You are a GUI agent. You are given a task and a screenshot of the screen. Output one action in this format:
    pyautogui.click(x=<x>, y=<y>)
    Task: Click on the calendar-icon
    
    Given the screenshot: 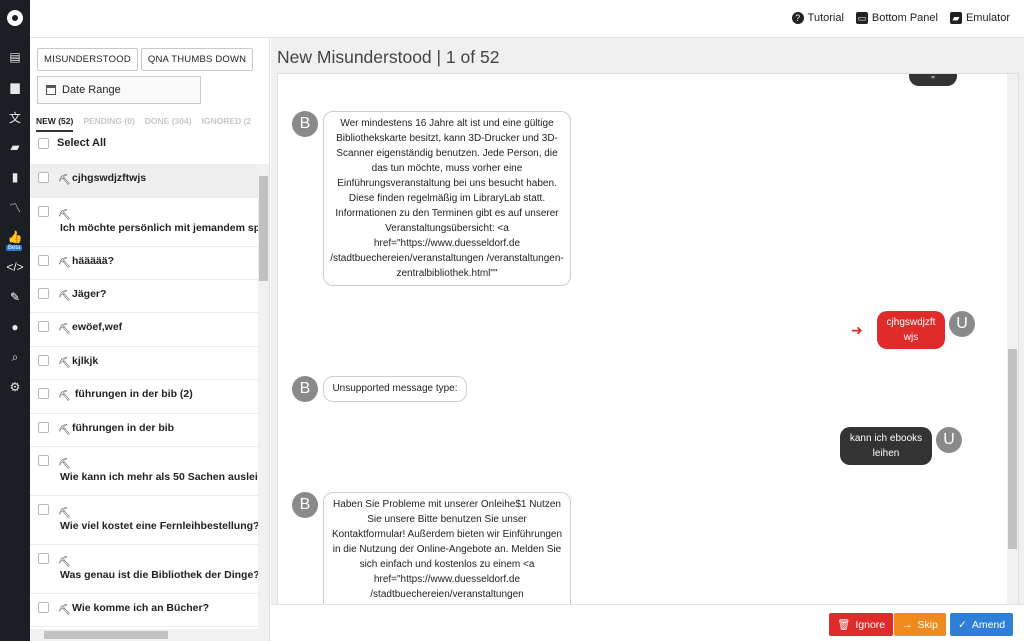 What is the action you would take?
    pyautogui.click(x=51, y=90)
    